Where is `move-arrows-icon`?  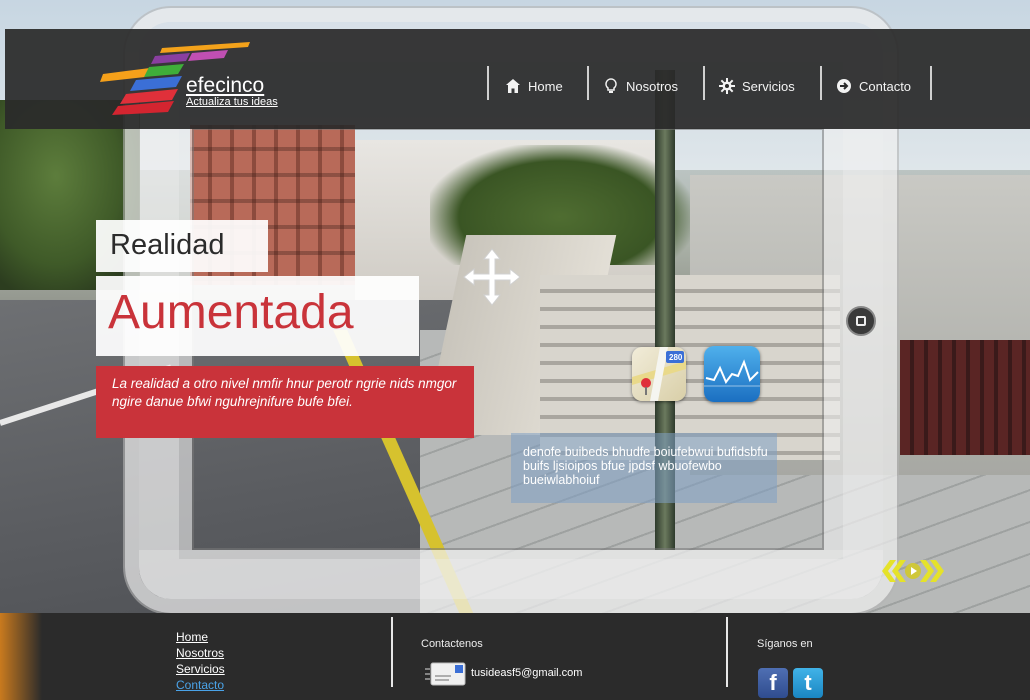 move-arrows-icon is located at coordinates (492, 277).